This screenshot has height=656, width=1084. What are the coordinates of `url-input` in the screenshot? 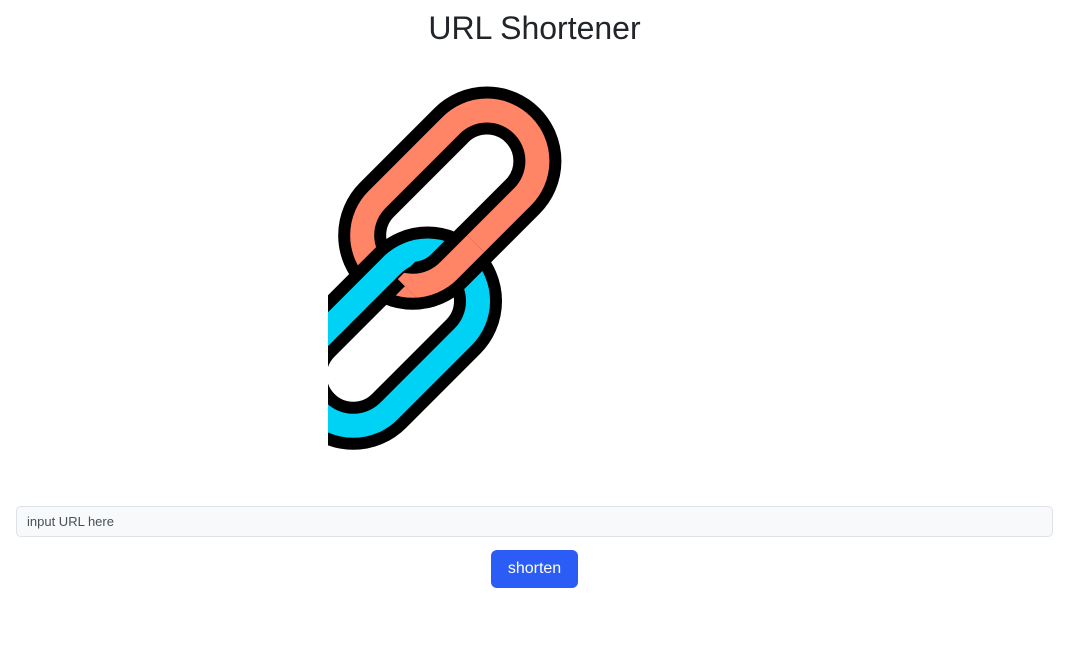 It's located at (534, 521).